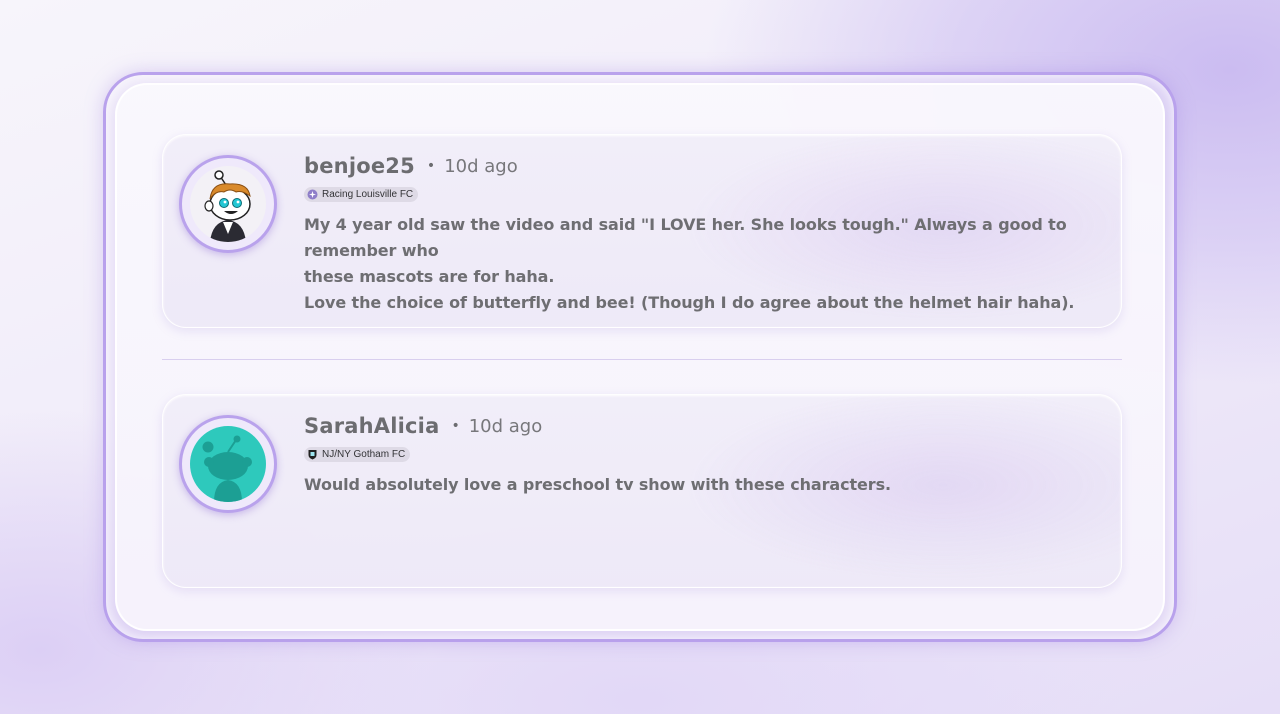  I want to click on snoo-avatar-costume-icon, so click(228, 204).